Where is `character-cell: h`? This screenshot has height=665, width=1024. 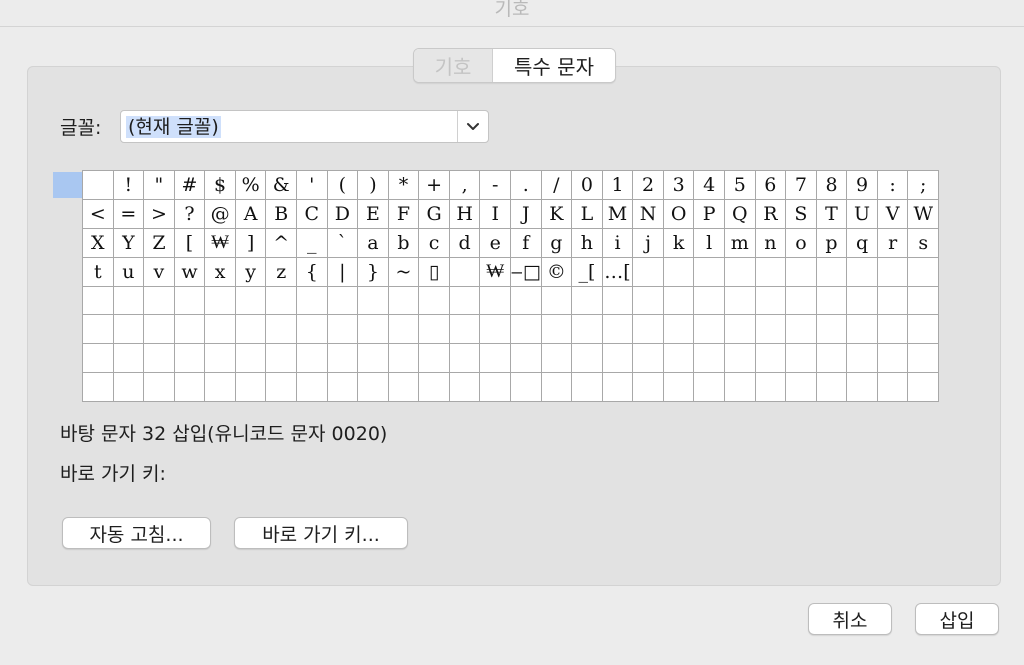 character-cell: h is located at coordinates (587, 243).